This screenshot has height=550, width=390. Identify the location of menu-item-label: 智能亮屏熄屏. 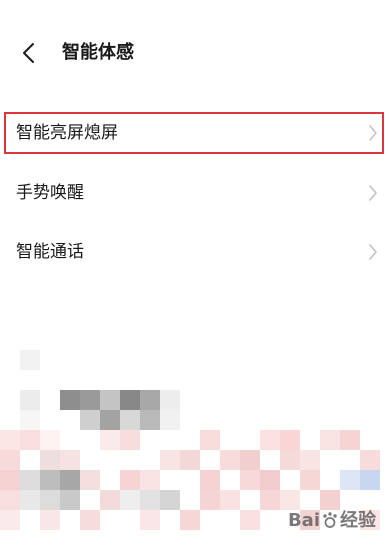
(67, 133).